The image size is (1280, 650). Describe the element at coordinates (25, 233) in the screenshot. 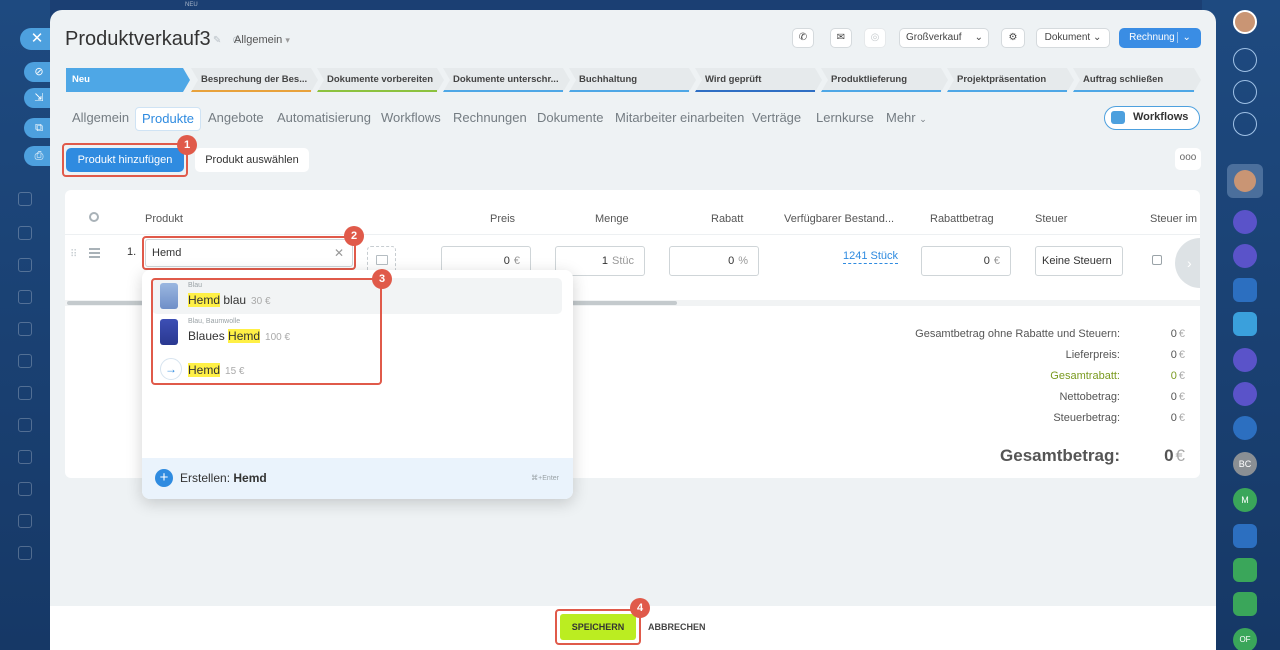

I see `drive-icon` at that location.